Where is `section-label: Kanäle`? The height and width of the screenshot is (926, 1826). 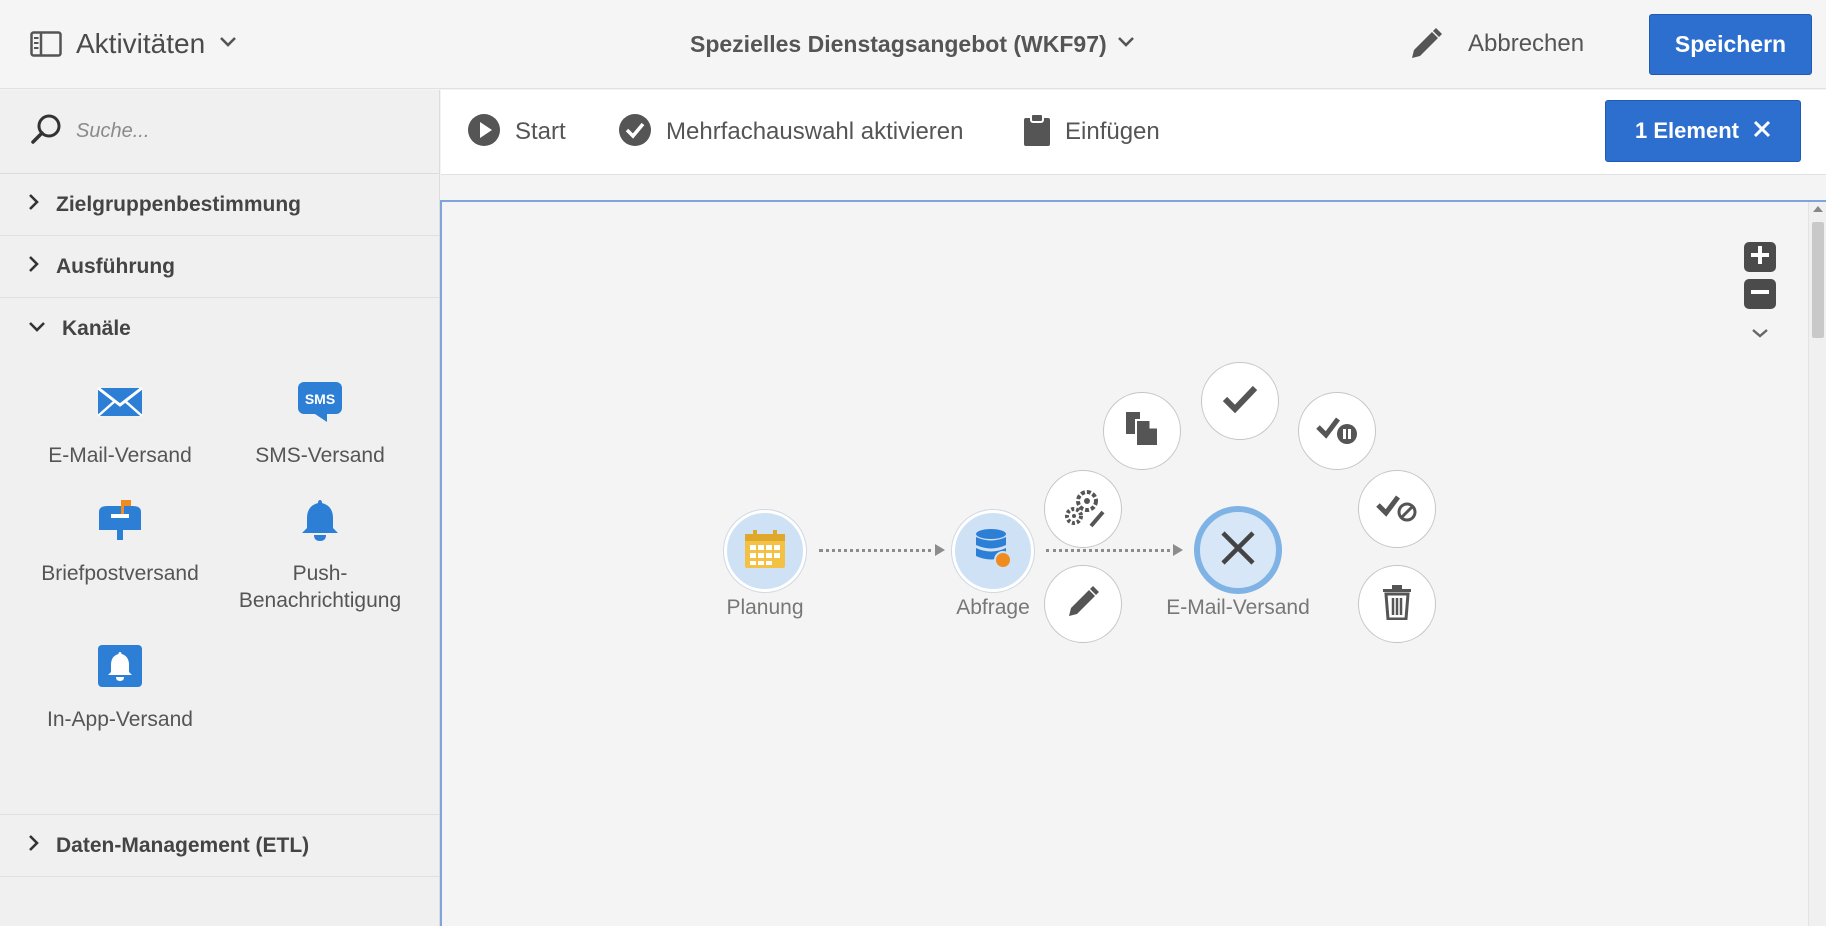 section-label: Kanäle is located at coordinates (96, 328).